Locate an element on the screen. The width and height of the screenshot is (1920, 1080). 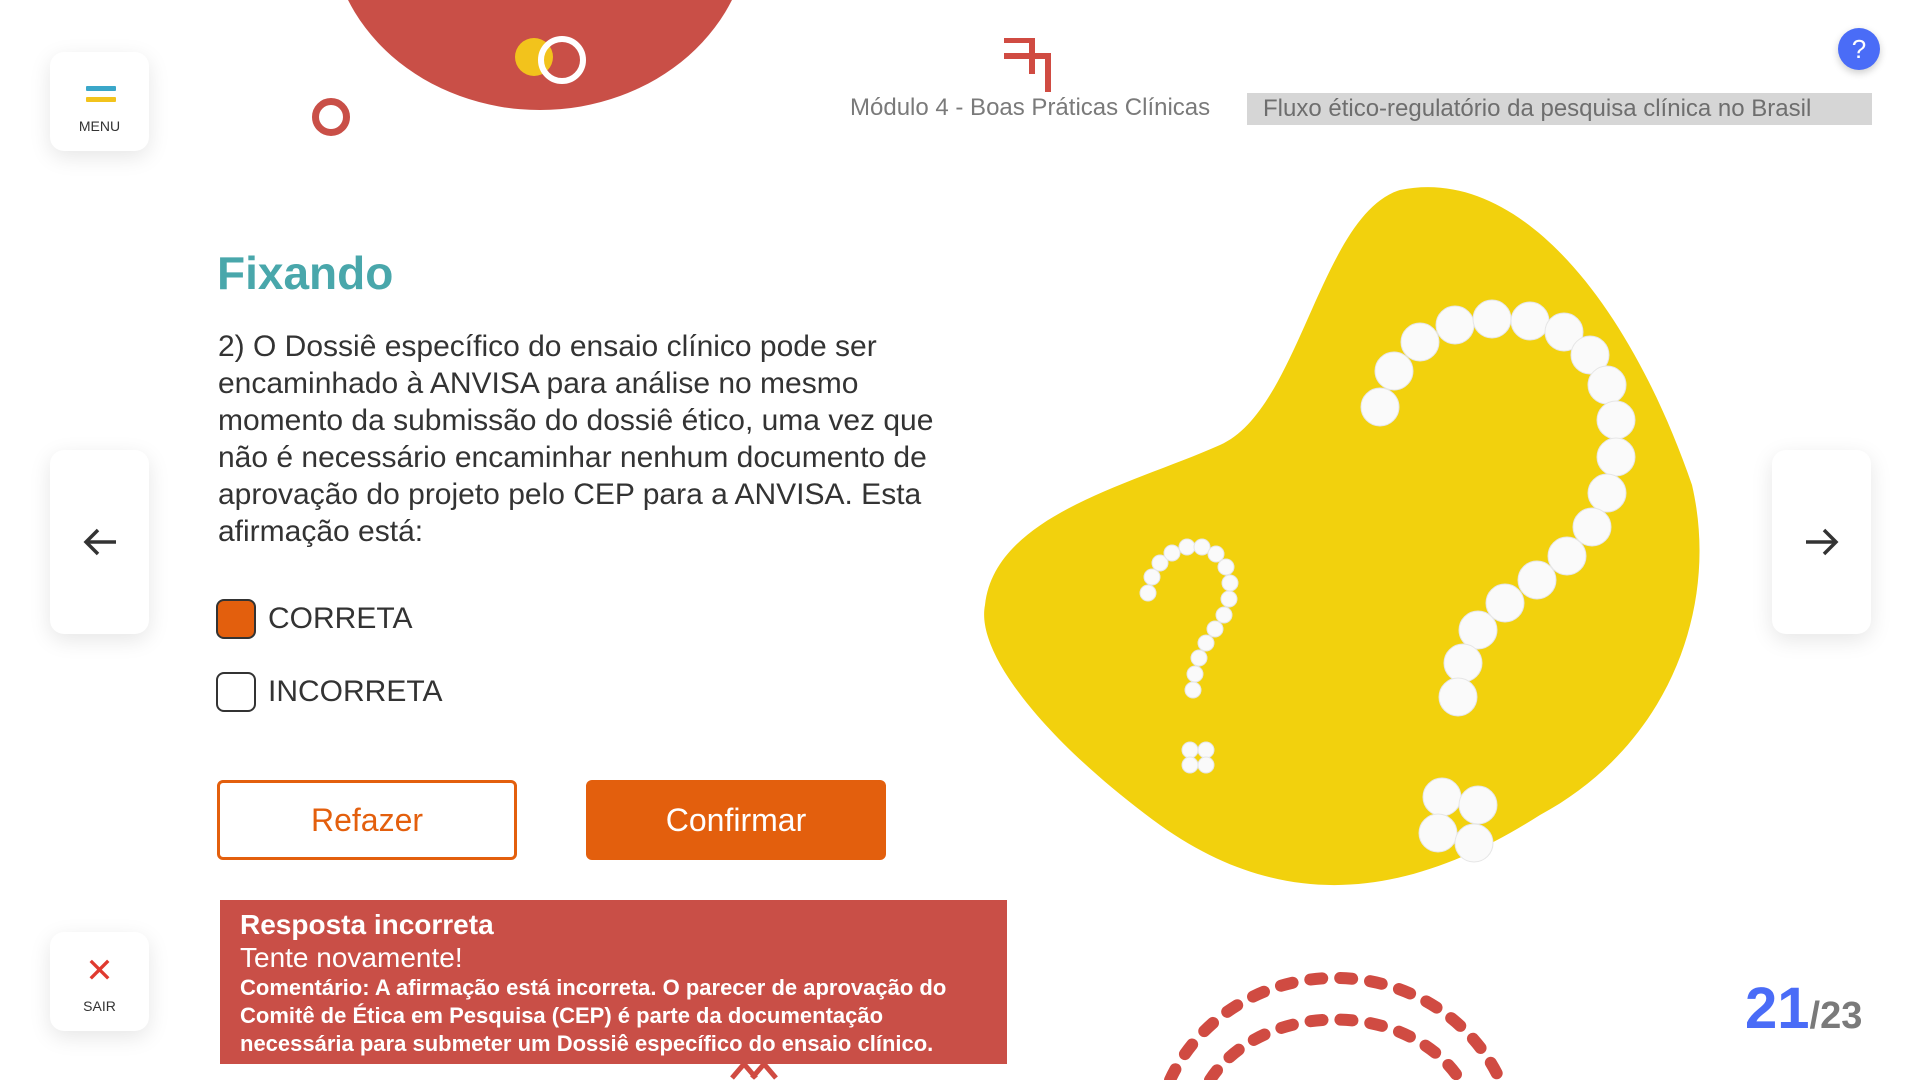
option-correta: CORRETA is located at coordinates (314, 619).